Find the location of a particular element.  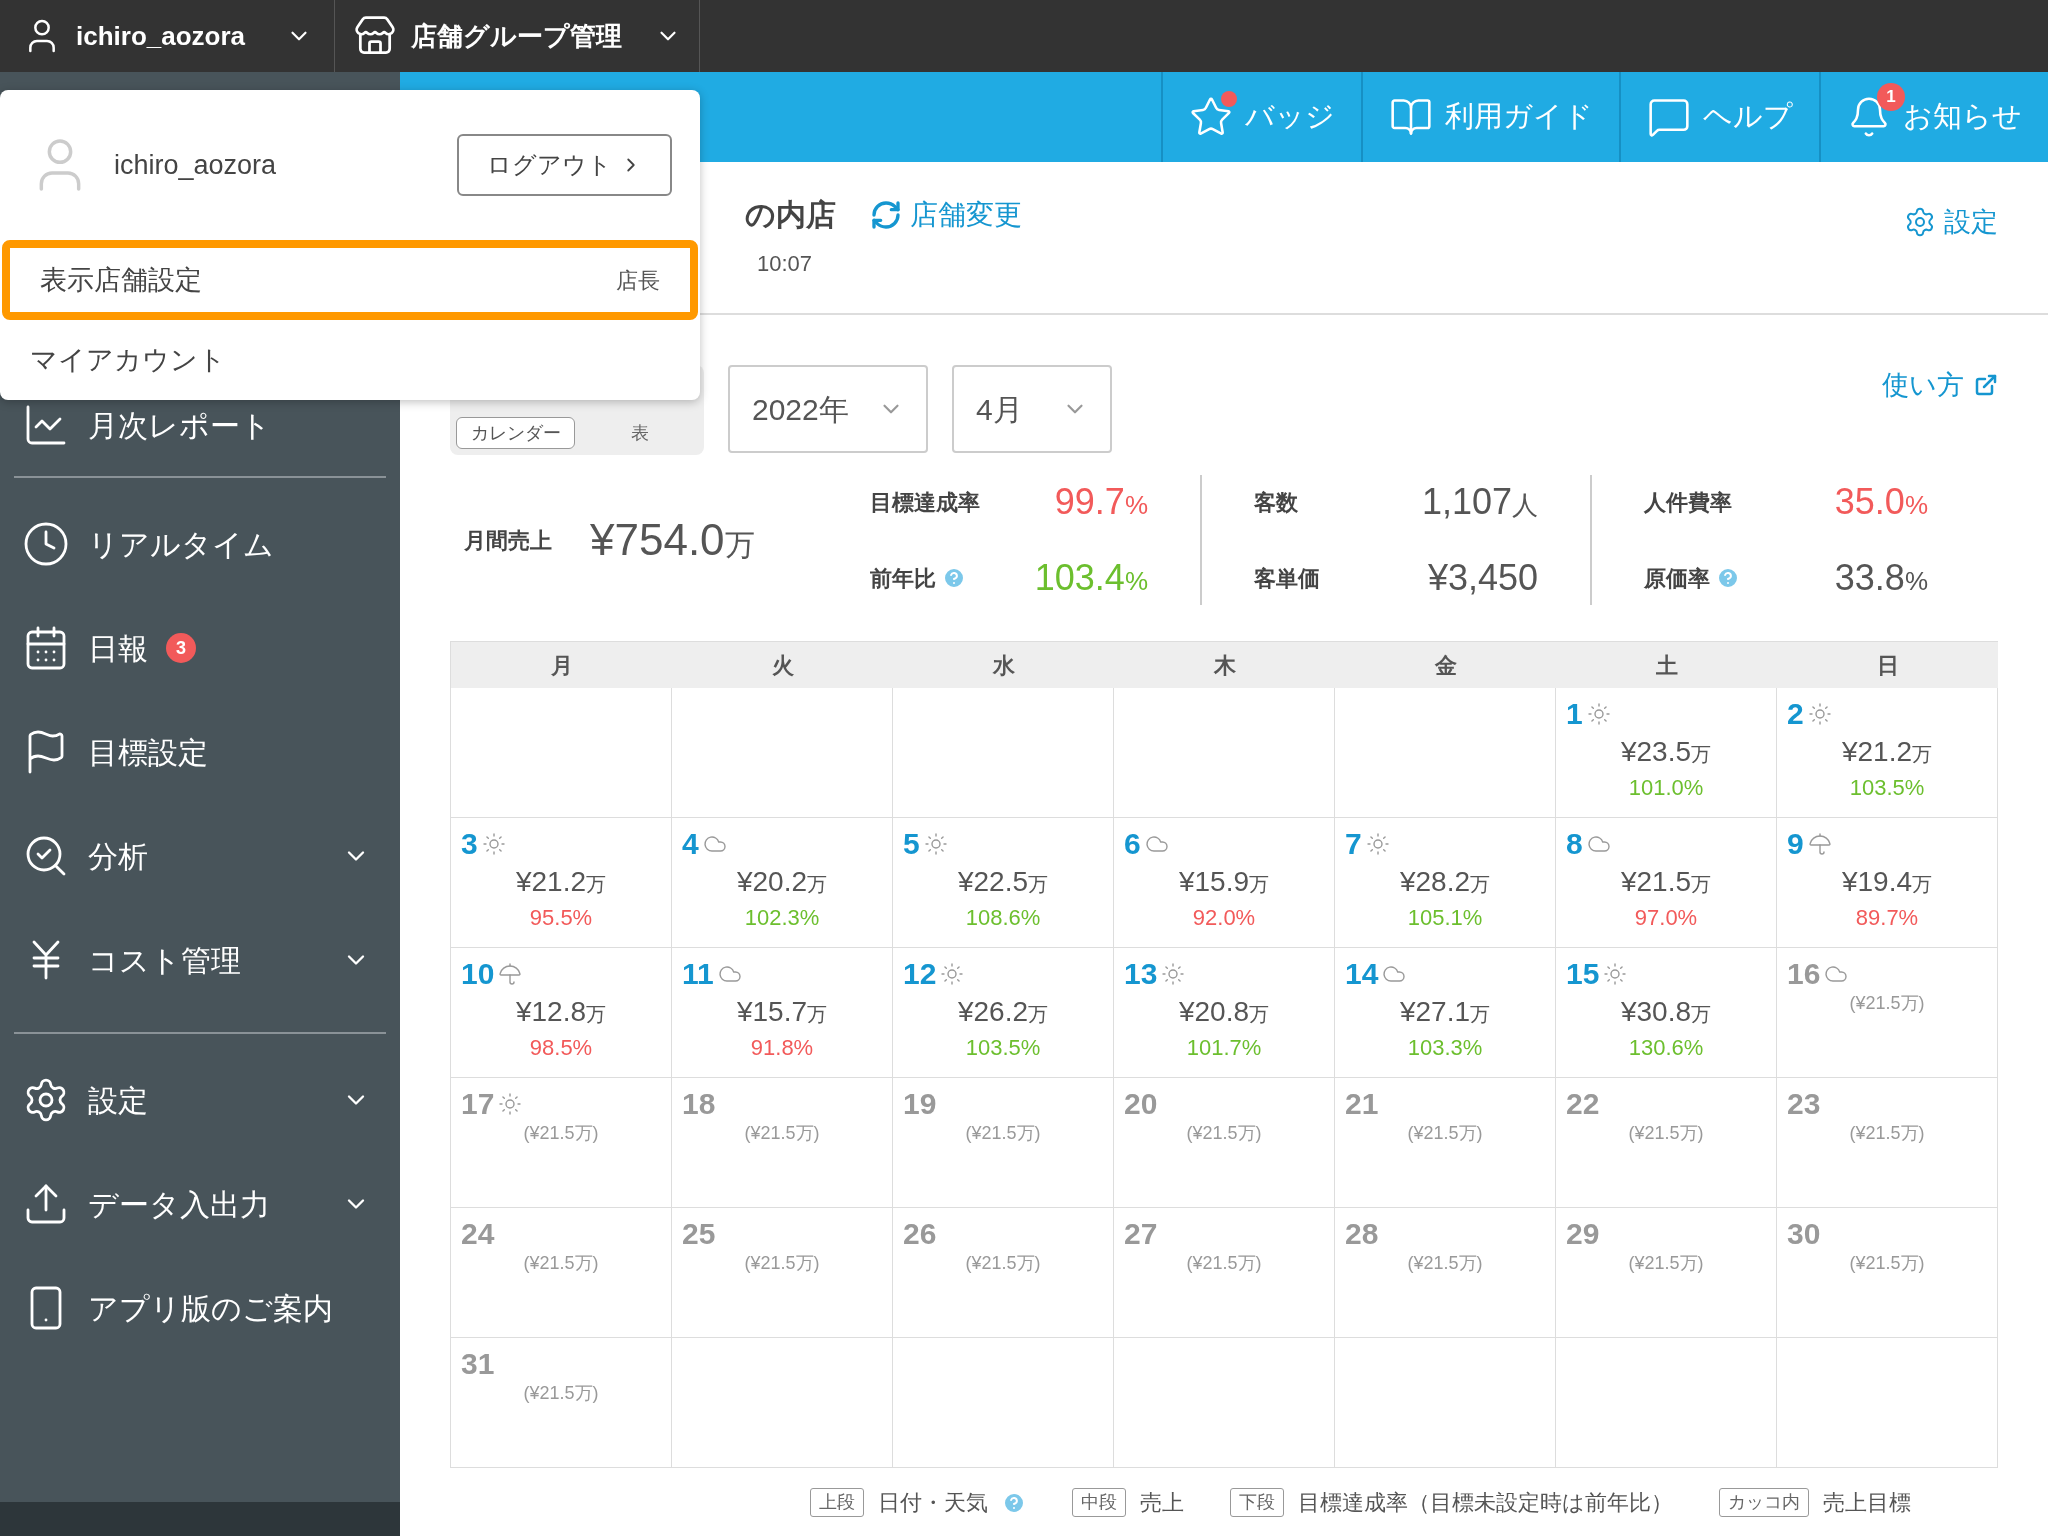

metric-value: 35.0% is located at coordinates (1881, 502).